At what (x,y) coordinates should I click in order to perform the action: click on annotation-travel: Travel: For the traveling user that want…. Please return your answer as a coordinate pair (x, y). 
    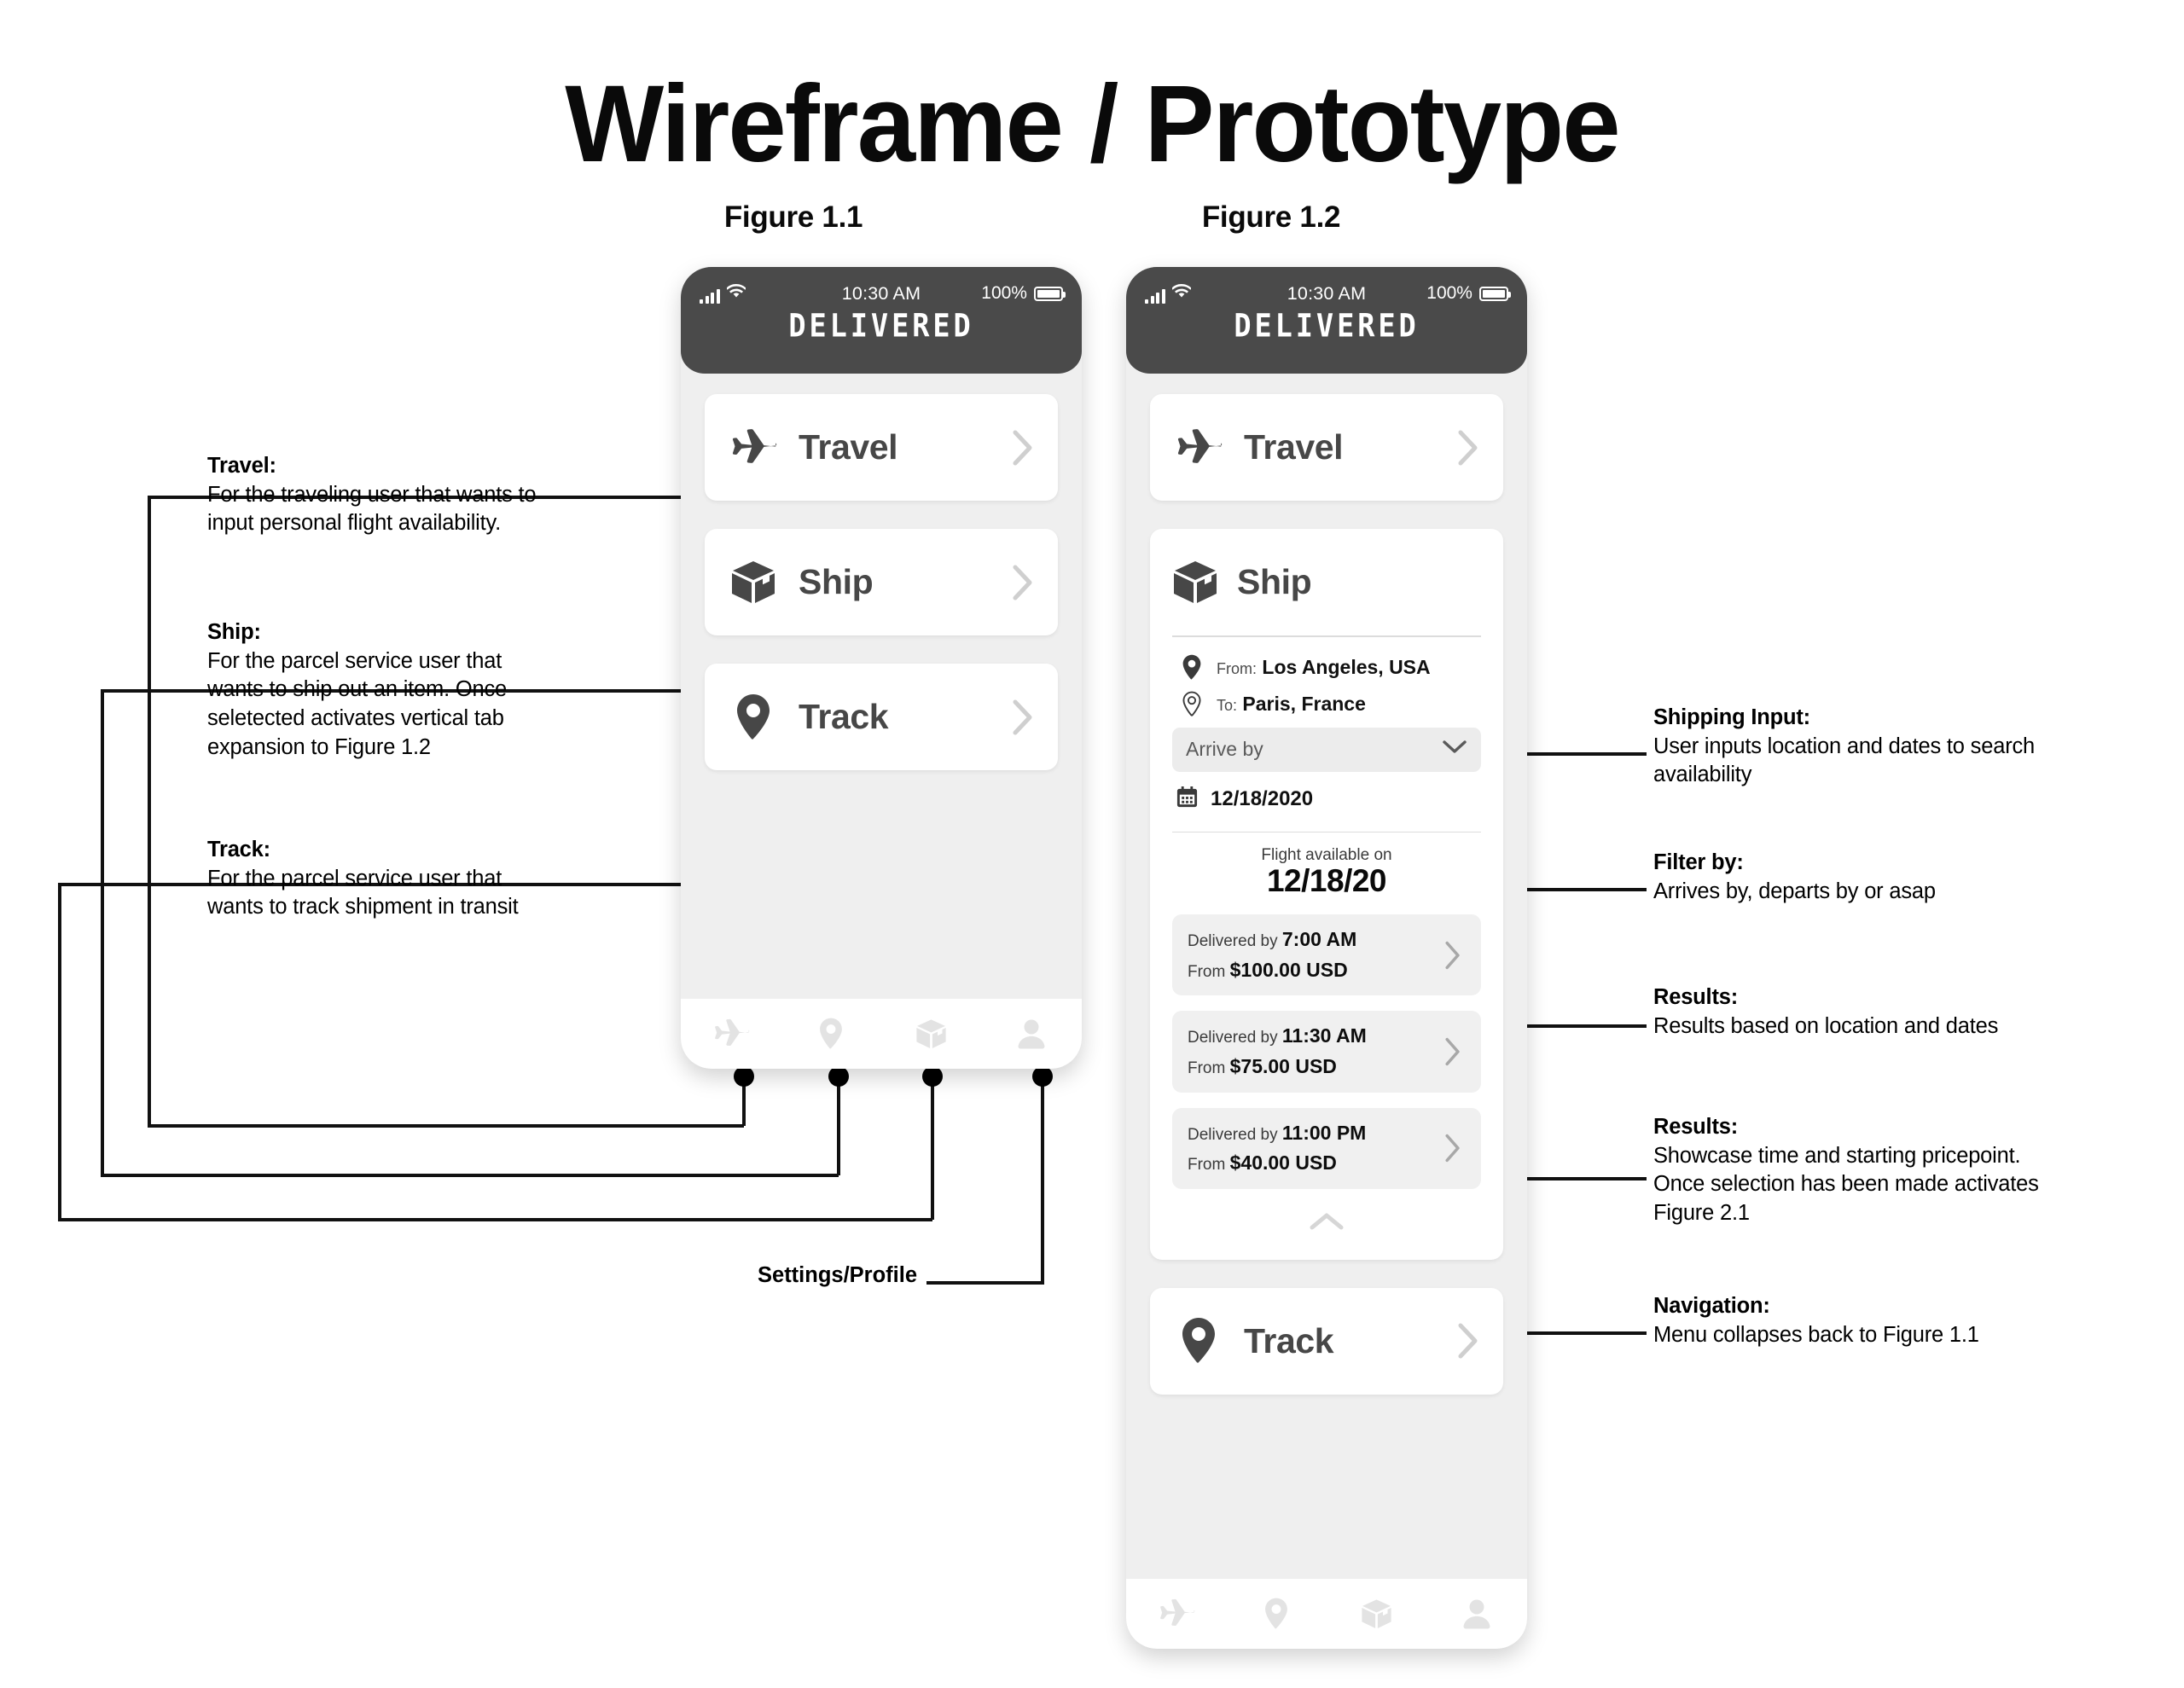
    Looking at the image, I should click on (391, 495).